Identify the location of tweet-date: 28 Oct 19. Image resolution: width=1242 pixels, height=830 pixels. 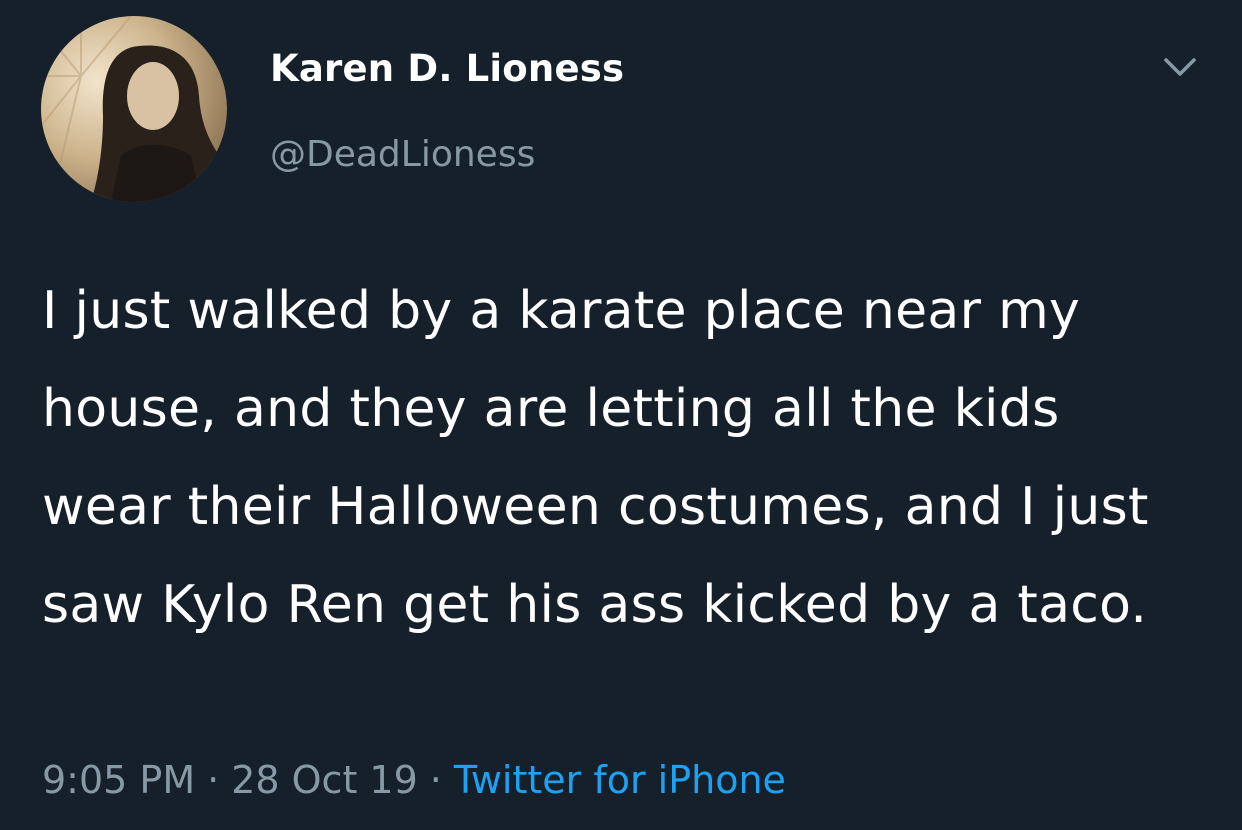
(324, 780).